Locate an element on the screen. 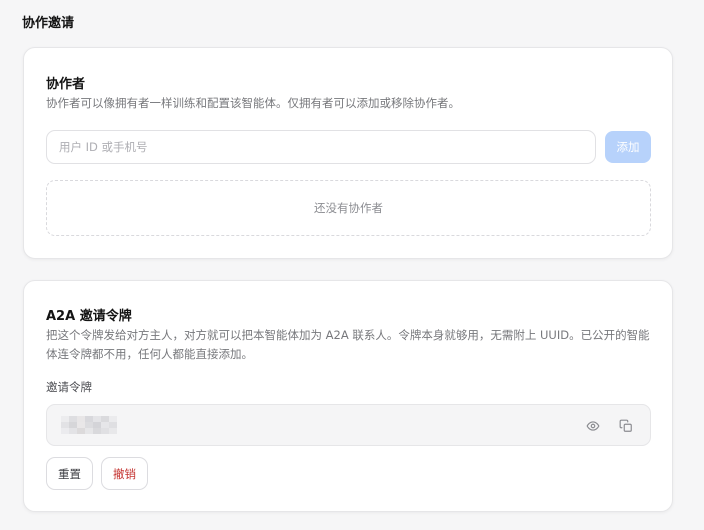  collaborators-description: 协作者可以像拥有者一样训练和配置该智能体。仅拥有者可以添加或移除协作者。 is located at coordinates (253, 103).